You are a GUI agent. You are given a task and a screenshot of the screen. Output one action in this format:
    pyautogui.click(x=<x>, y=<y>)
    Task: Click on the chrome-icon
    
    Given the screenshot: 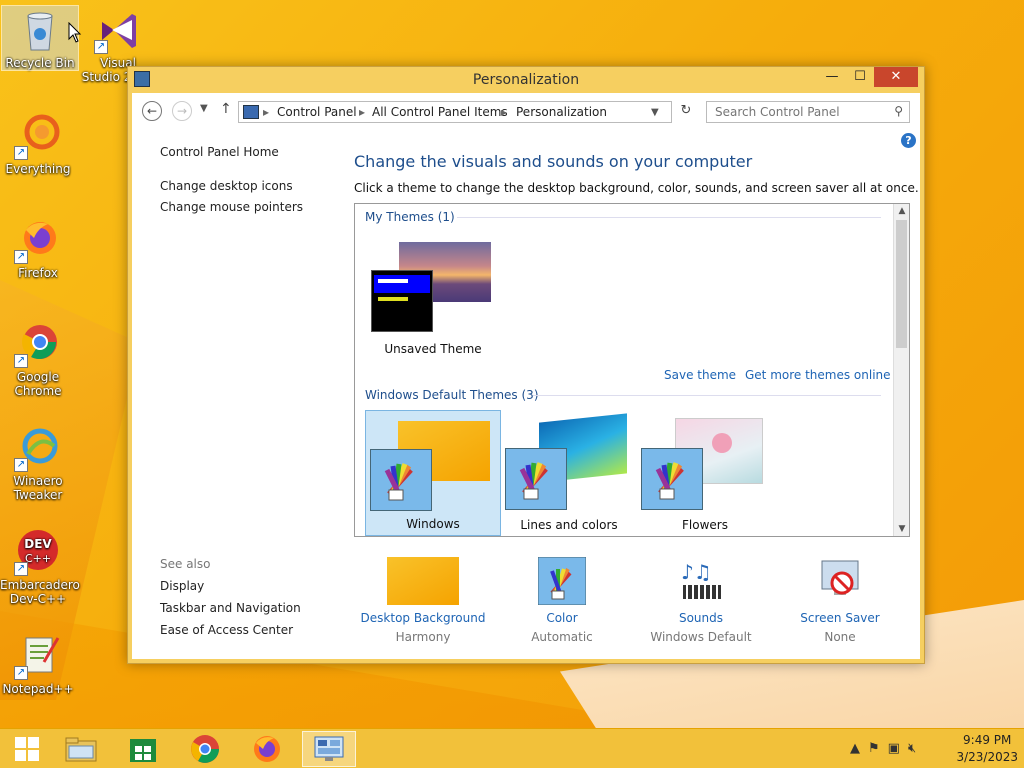 What is the action you would take?
    pyautogui.click(x=205, y=749)
    